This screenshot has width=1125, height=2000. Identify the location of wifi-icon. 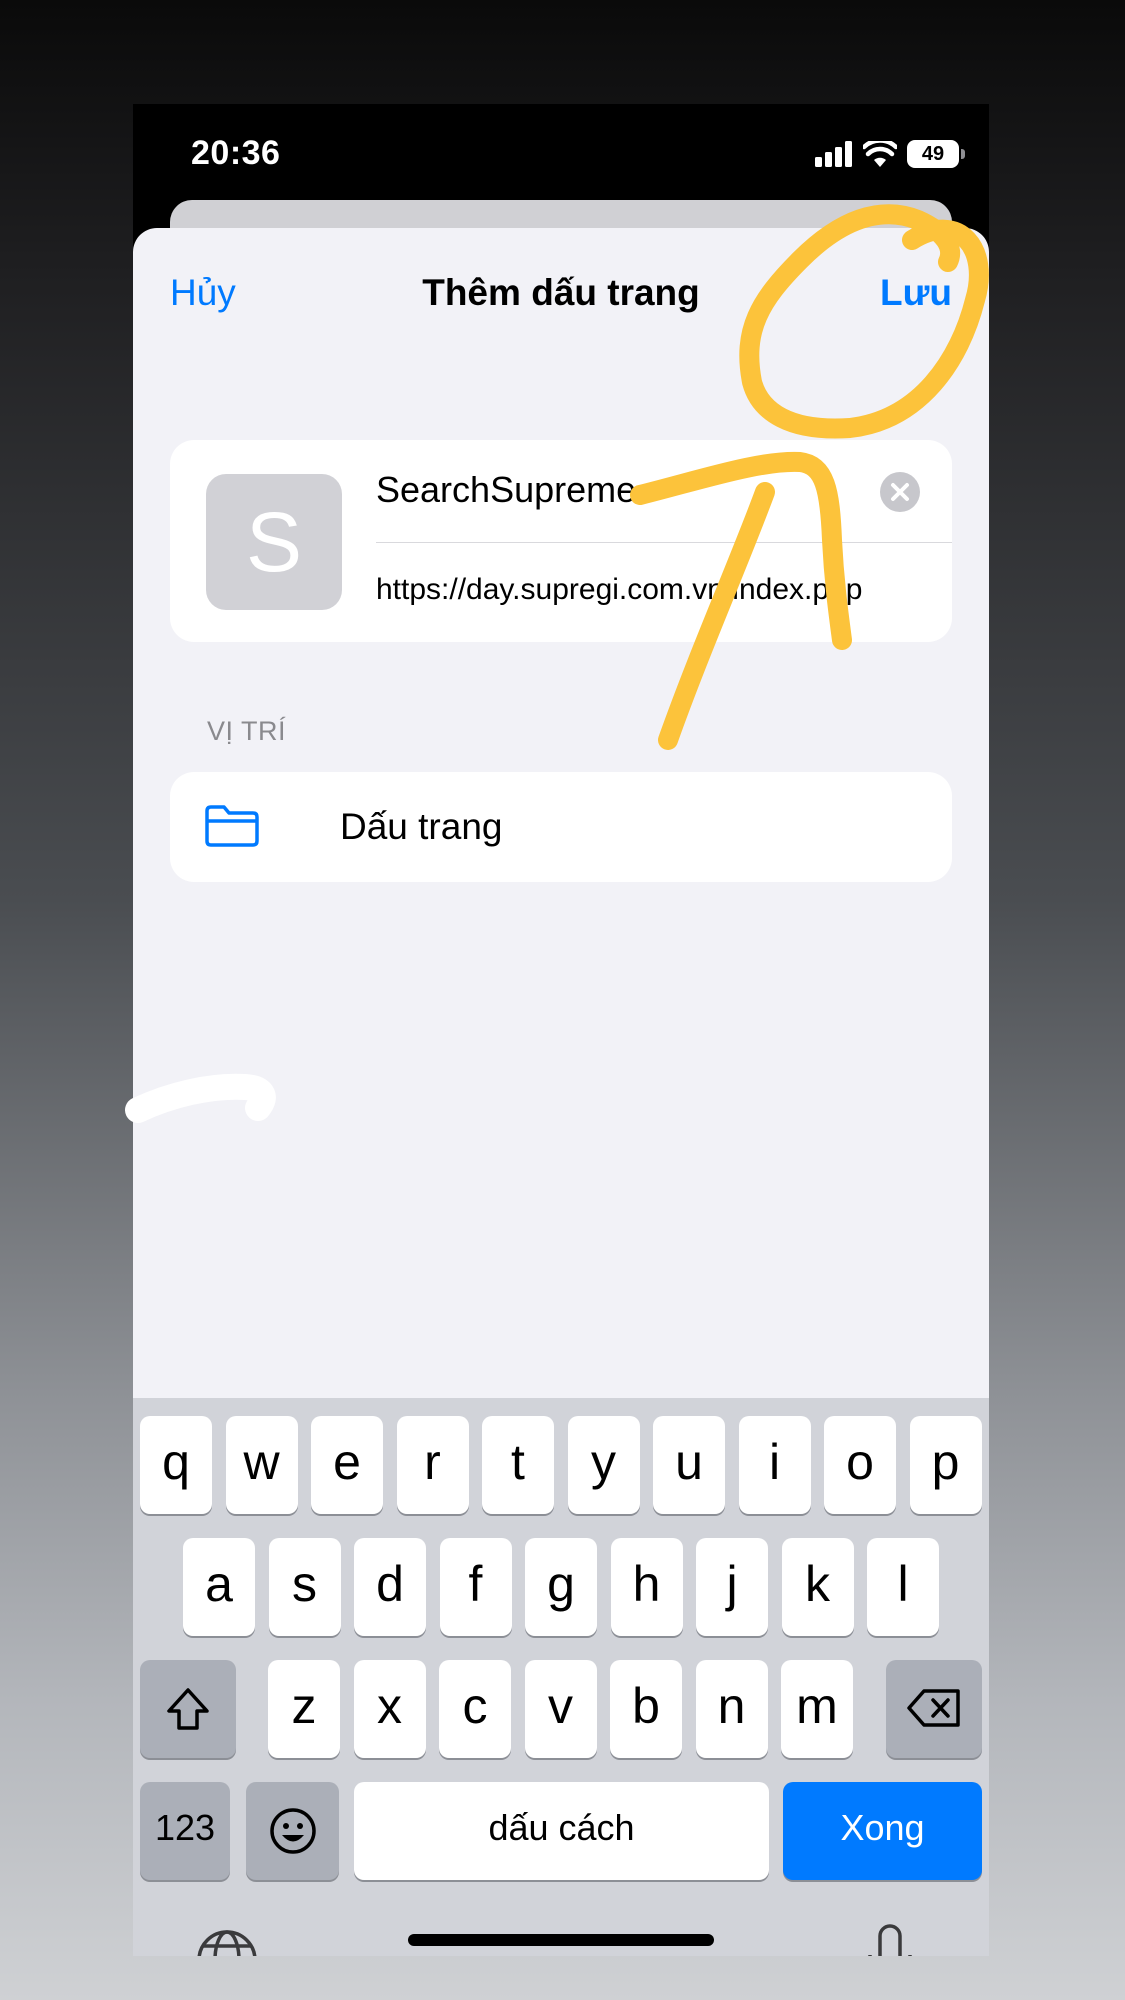
(880, 154).